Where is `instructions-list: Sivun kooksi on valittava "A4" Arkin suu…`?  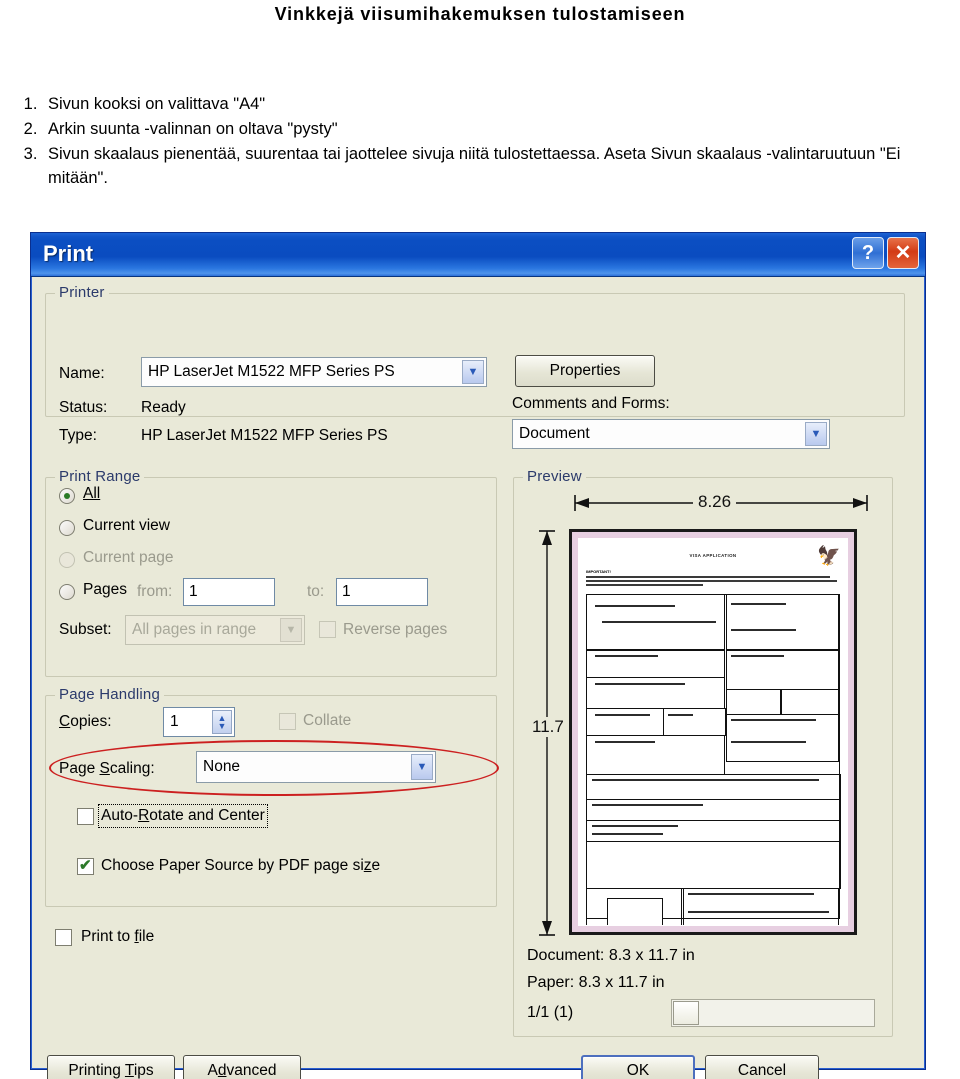
instructions-list: Sivun kooksi on valittava "A4" Arkin suu… is located at coordinates (484, 141).